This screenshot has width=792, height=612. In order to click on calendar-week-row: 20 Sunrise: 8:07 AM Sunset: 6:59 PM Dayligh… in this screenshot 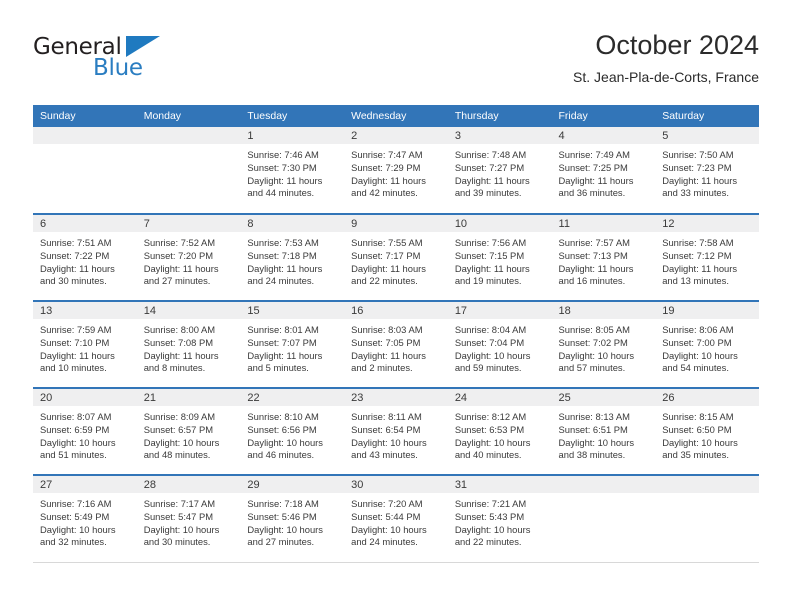, I will do `click(396, 431)`.